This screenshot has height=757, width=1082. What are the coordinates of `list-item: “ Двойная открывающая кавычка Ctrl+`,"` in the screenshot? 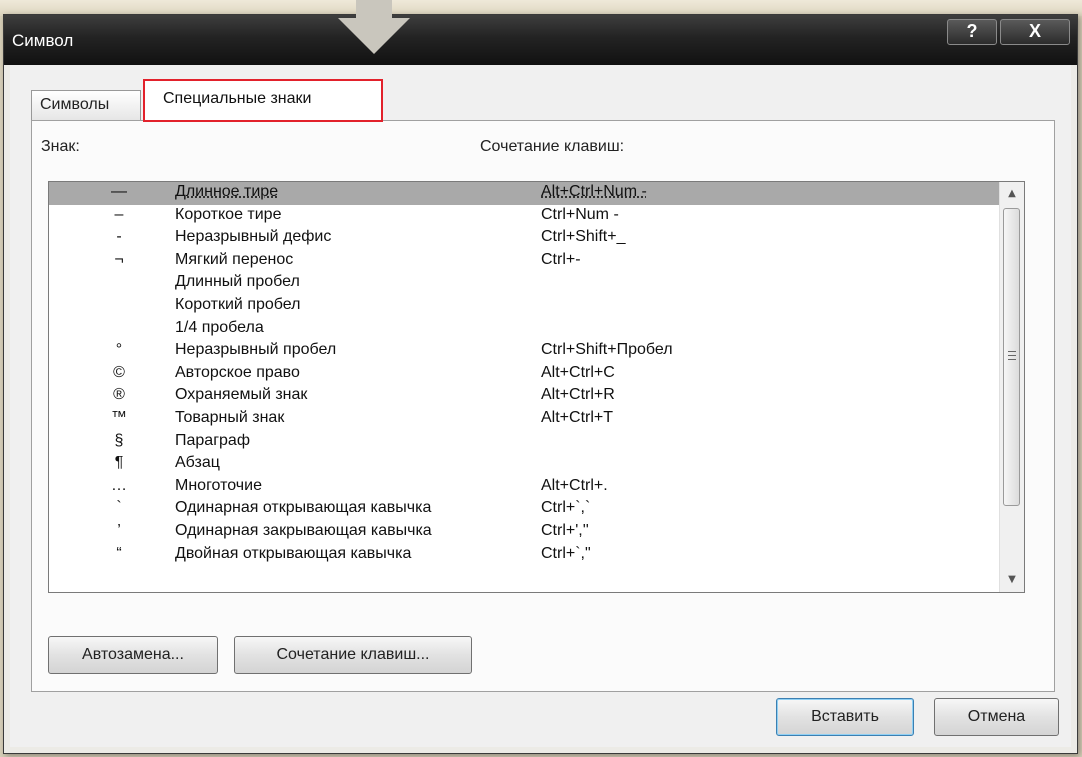 It's located at (535, 555).